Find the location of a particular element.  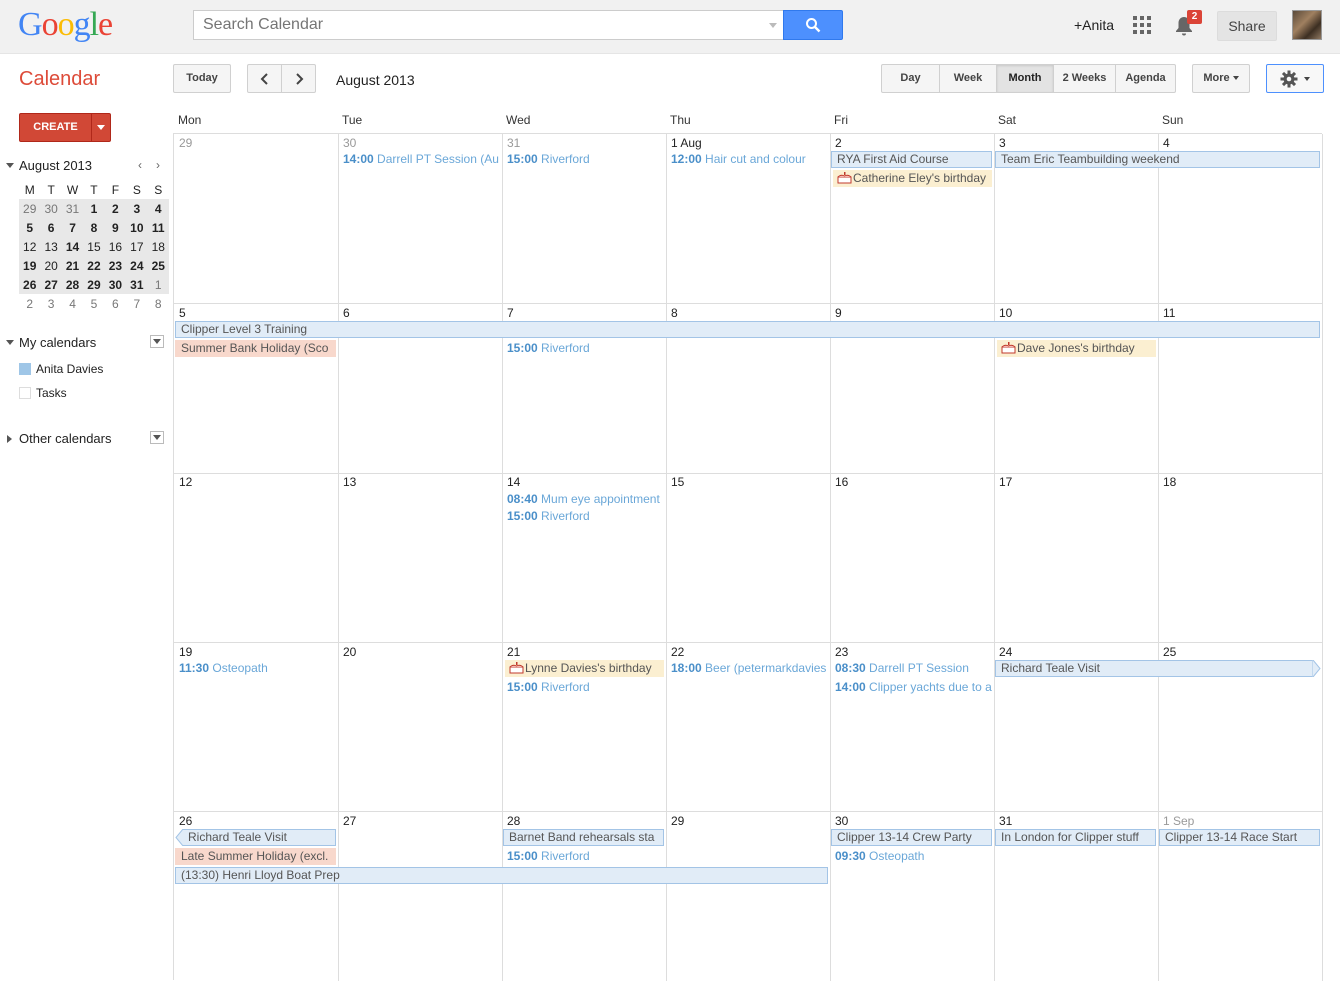

search-options-dropdown-icon is located at coordinates (773, 25).